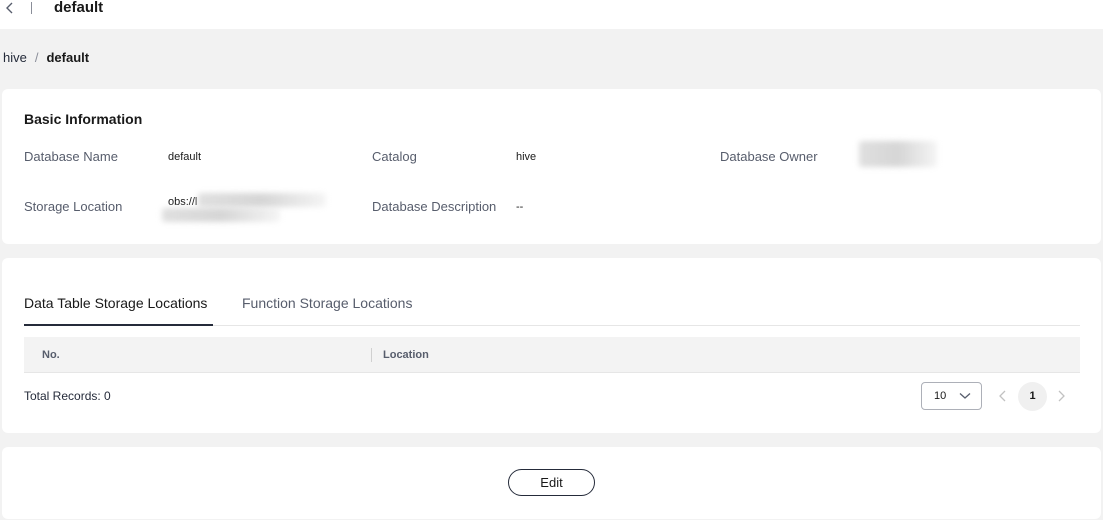 The width and height of the screenshot is (1103, 520). Describe the element at coordinates (551, 14) in the screenshot. I see `top-bar: default` at that location.